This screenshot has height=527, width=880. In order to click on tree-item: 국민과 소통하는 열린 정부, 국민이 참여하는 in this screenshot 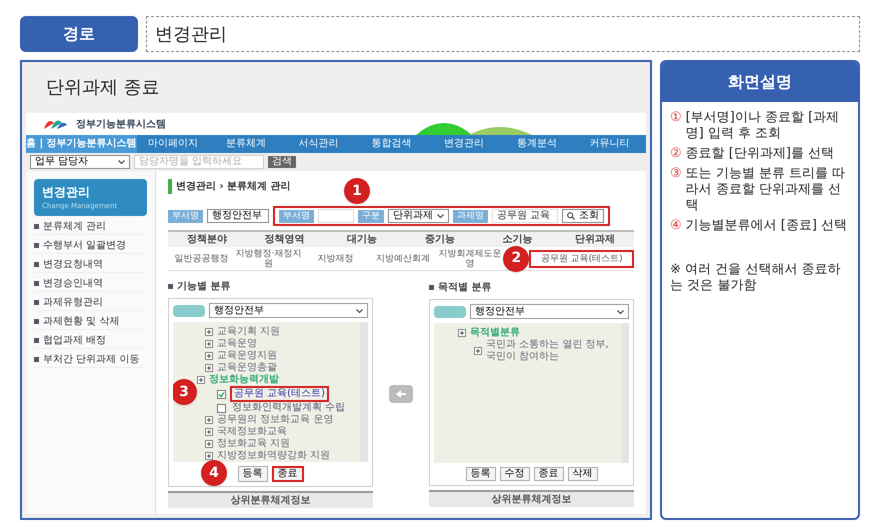, I will do `click(551, 351)`.